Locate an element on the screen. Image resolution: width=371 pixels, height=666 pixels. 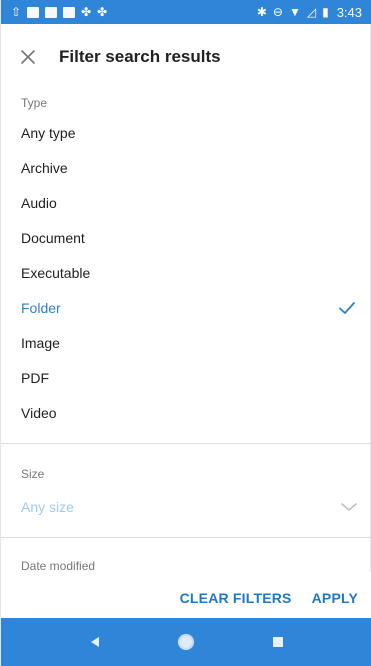
header: Filter search results is located at coordinates (186, 57).